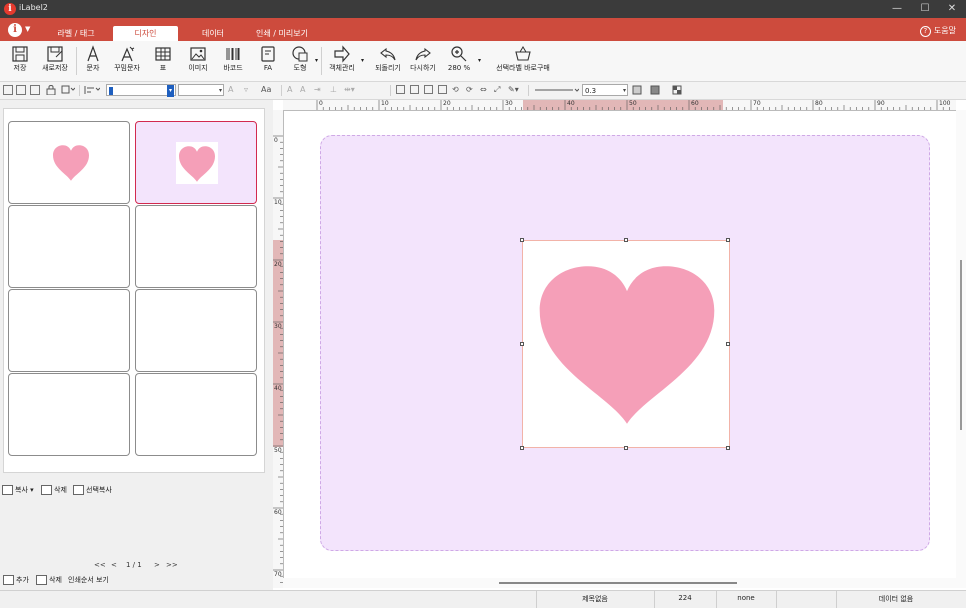 This screenshot has width=966, height=608. Describe the element at coordinates (945, 103) in the screenshot. I see `ruler-label: 100` at that location.